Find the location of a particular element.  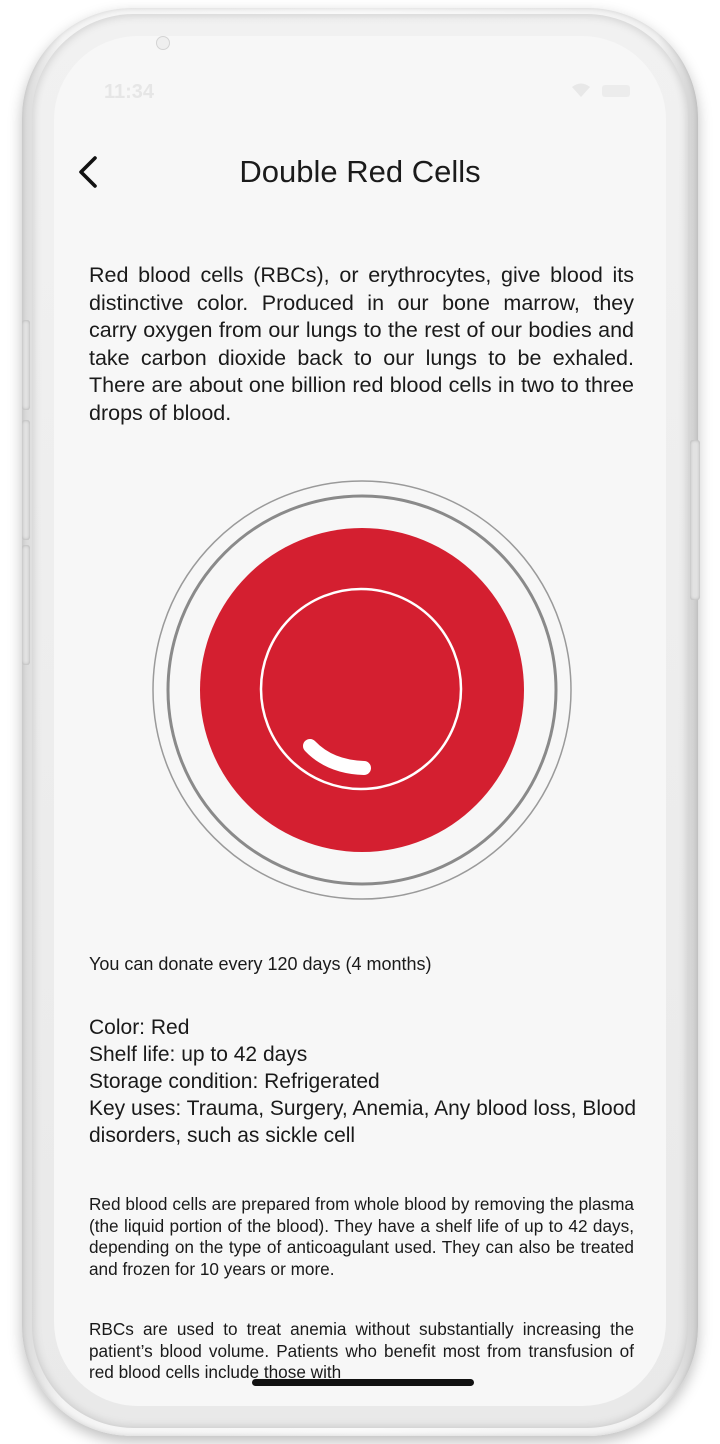

cell-disc is located at coordinates (362, 690).